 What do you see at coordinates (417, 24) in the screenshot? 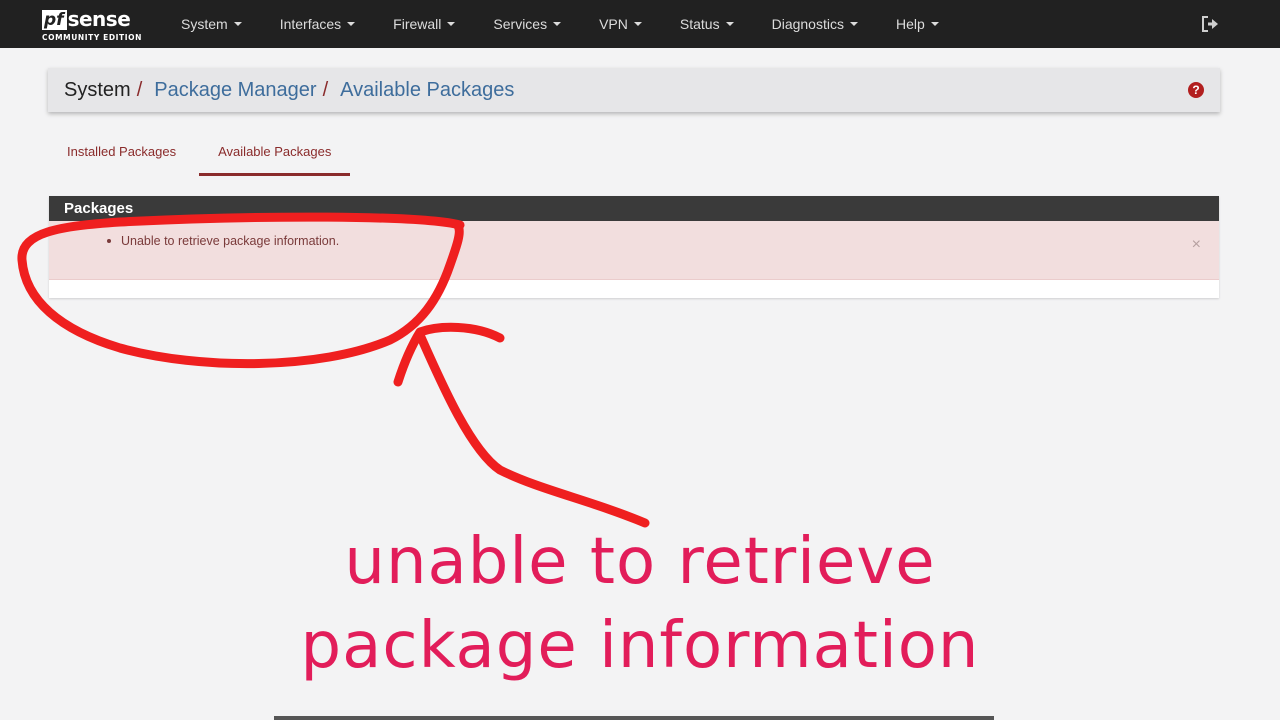
I see `nav-firewall-label: Firewall` at bounding box center [417, 24].